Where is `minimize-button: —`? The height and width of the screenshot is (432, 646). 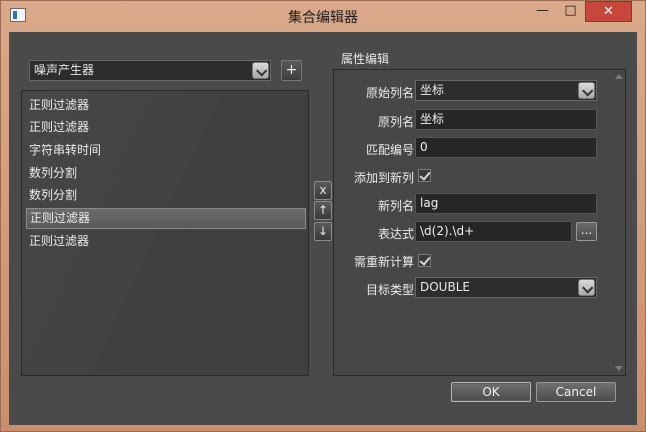
minimize-button: — is located at coordinates (542, 11).